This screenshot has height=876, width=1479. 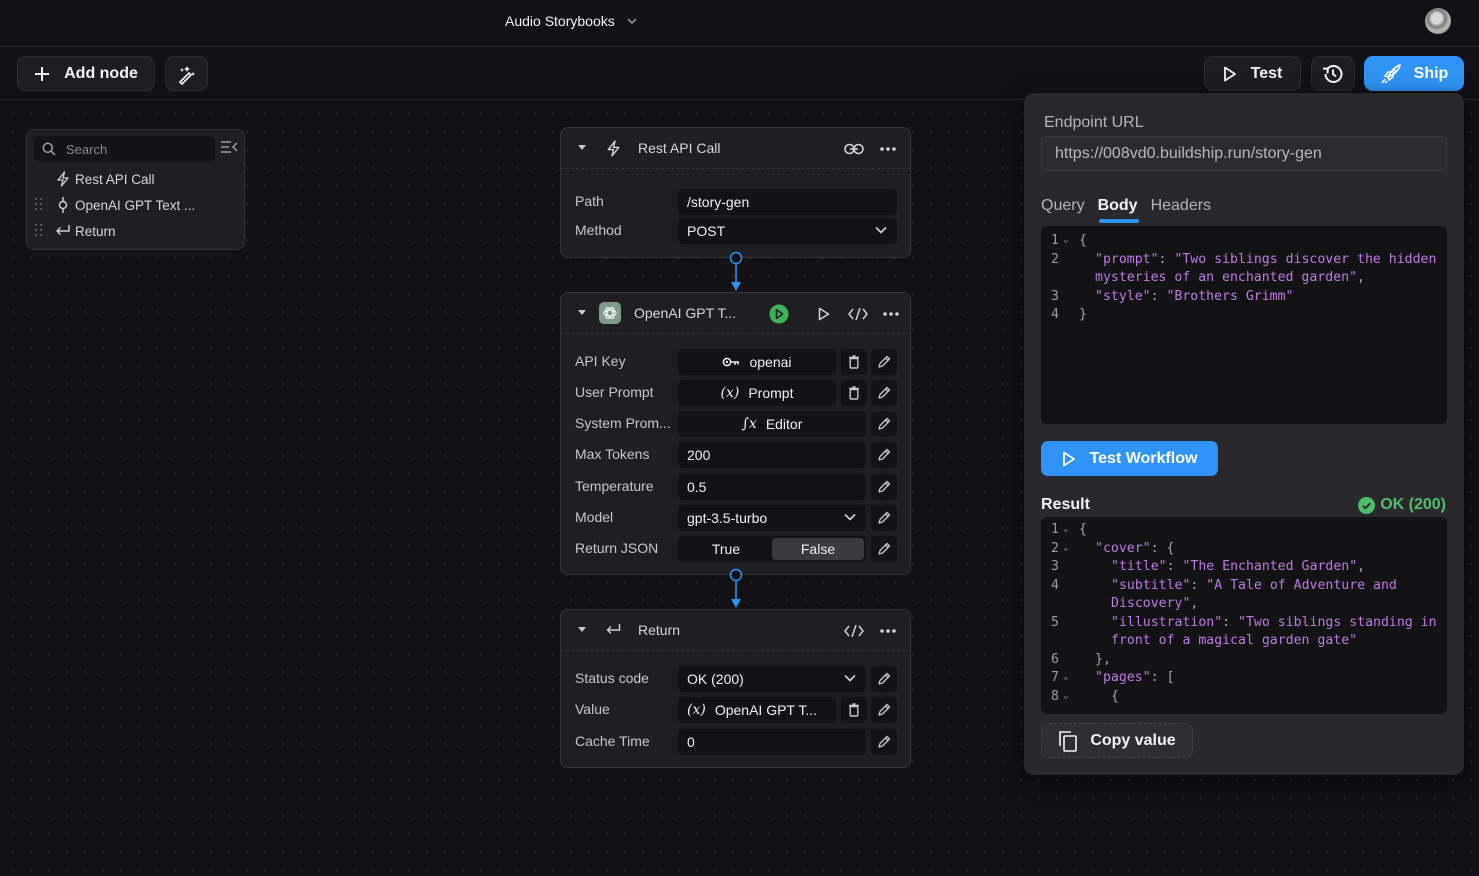 What do you see at coordinates (731, 362) in the screenshot?
I see `key-icon` at bounding box center [731, 362].